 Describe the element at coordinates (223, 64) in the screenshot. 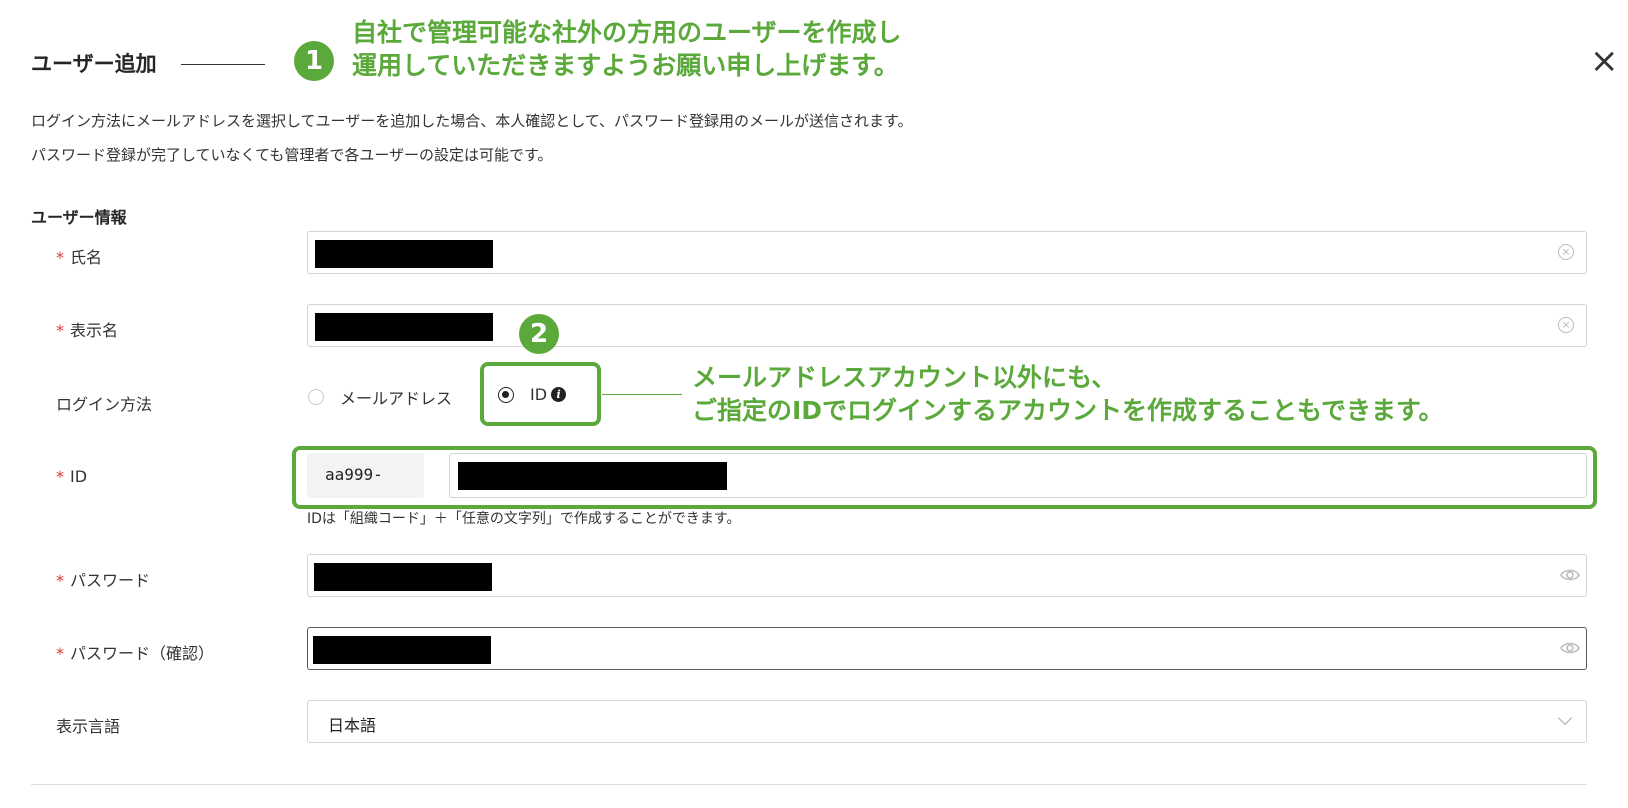

I see `title-connector-line` at that location.